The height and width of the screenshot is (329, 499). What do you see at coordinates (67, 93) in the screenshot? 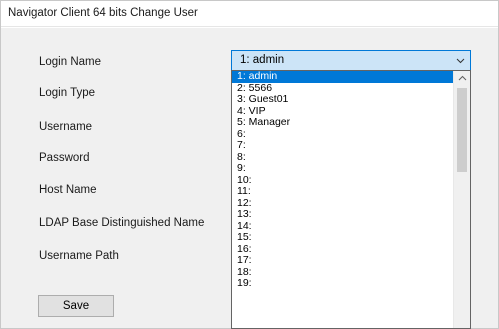
I see `login-type-label: Login Type` at bounding box center [67, 93].